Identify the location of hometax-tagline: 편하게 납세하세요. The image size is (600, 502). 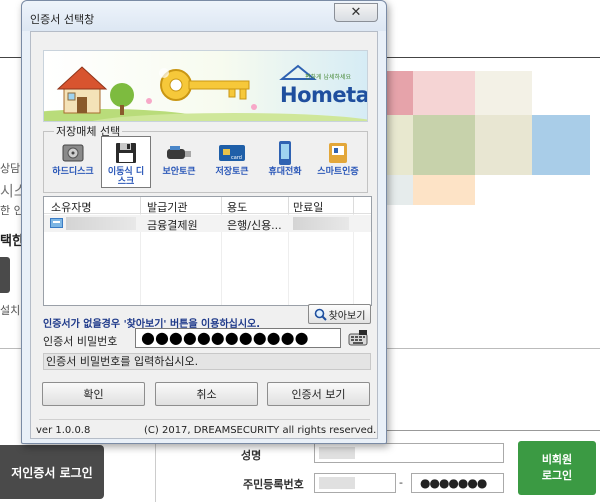
(328, 77).